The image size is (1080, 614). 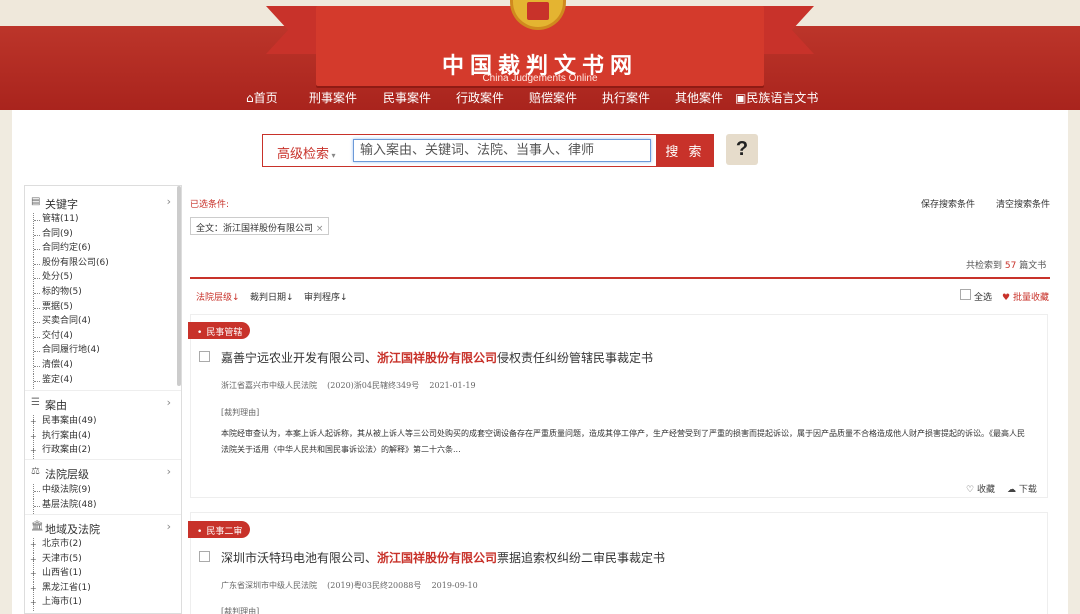 I want to click on facet-item: 合同(9), so click(x=53, y=235).